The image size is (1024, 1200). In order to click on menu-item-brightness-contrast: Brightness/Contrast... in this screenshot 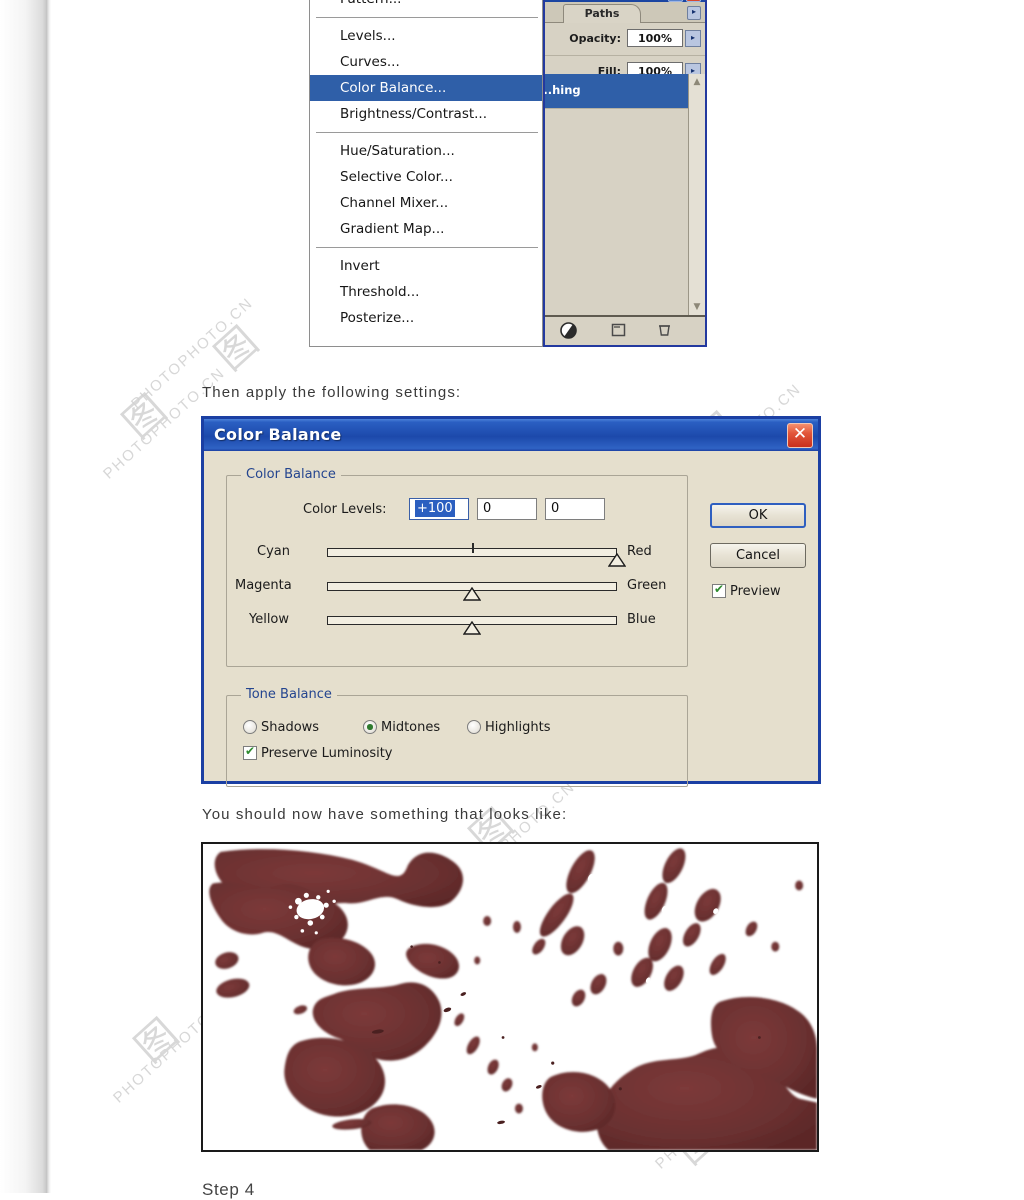, I will do `click(426, 114)`.